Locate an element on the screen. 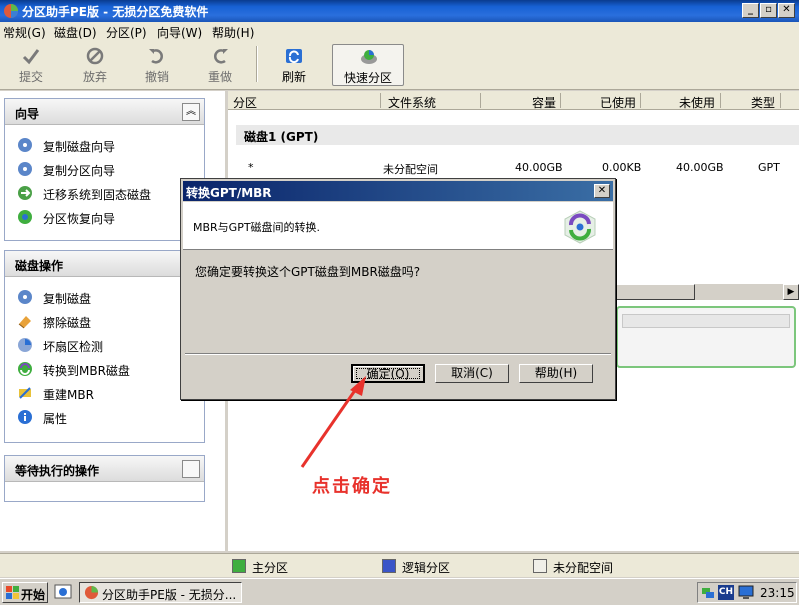 The height and width of the screenshot is (605, 799). wizard-item-label: 复制分区向导 is located at coordinates (79, 171).